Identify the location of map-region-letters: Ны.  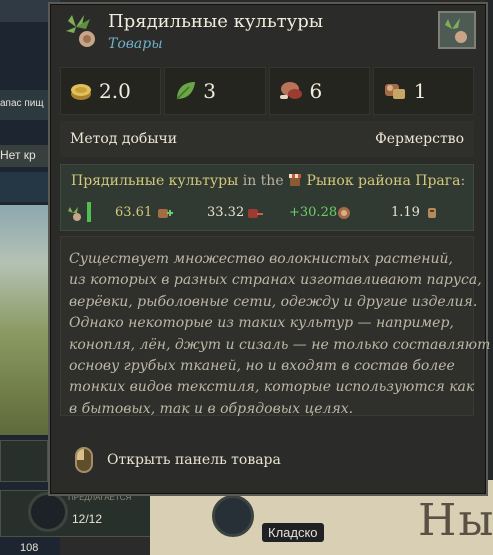
(455, 520).